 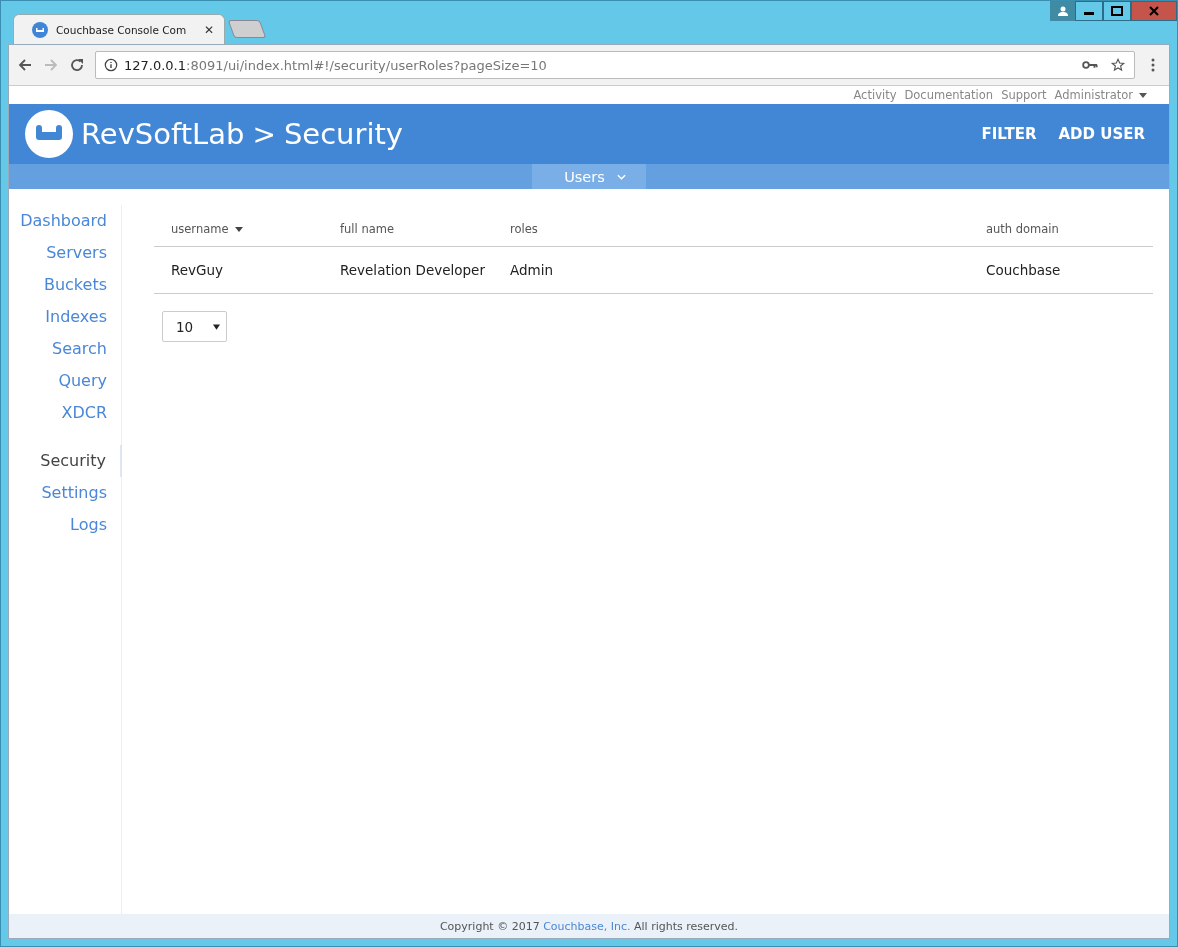 I want to click on table-cell: Revelation Developer, so click(x=412, y=270).